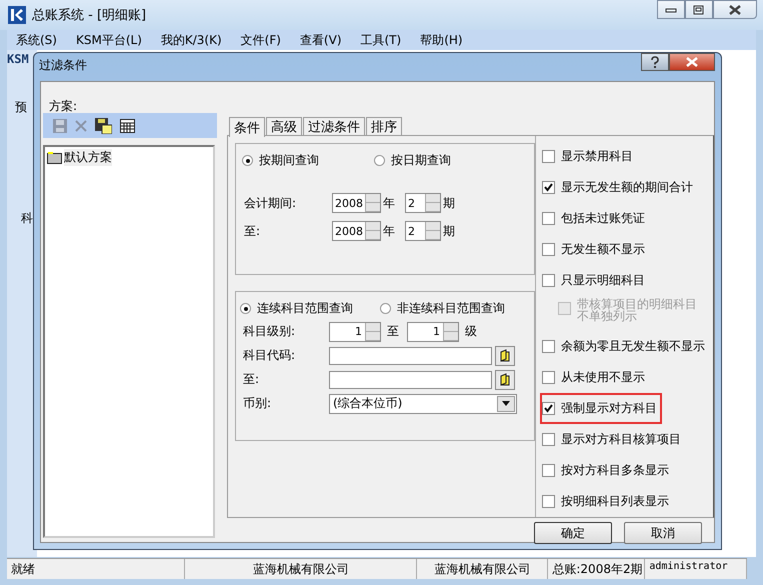 Image resolution: width=763 pixels, height=585 pixels. What do you see at coordinates (310, 308) in the screenshot?
I see `radio-option: 连续科目范围查询` at bounding box center [310, 308].